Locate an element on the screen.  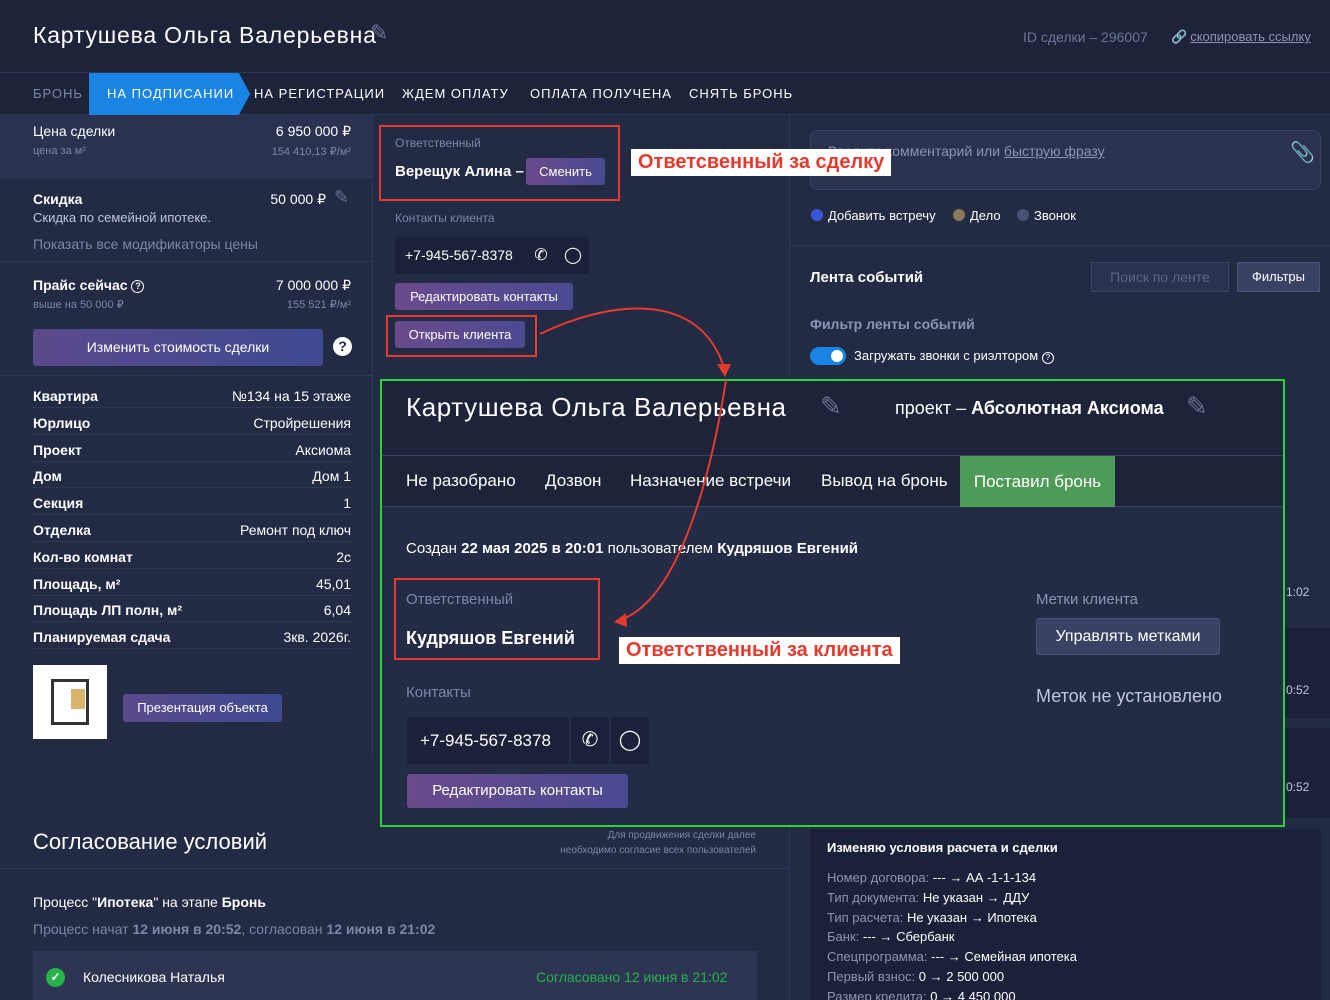
discount-label: Скидка is located at coordinates (58, 199).